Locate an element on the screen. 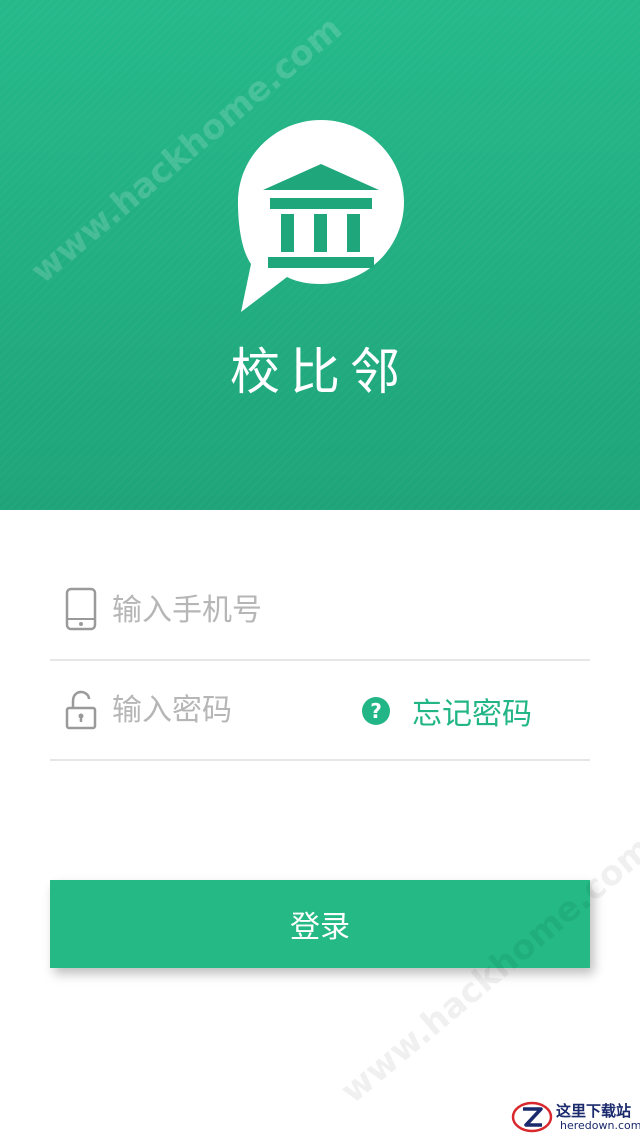 Image resolution: width=640 pixels, height=1136 pixels. question-circle-icon: ? is located at coordinates (376, 711).